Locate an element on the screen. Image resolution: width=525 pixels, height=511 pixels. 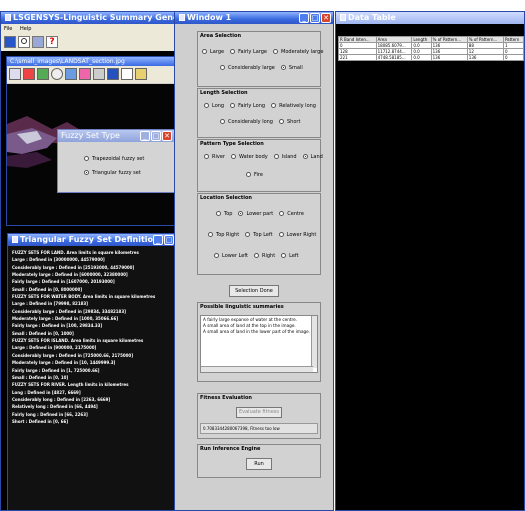
menu-help: Help is located at coordinates (25, 29).